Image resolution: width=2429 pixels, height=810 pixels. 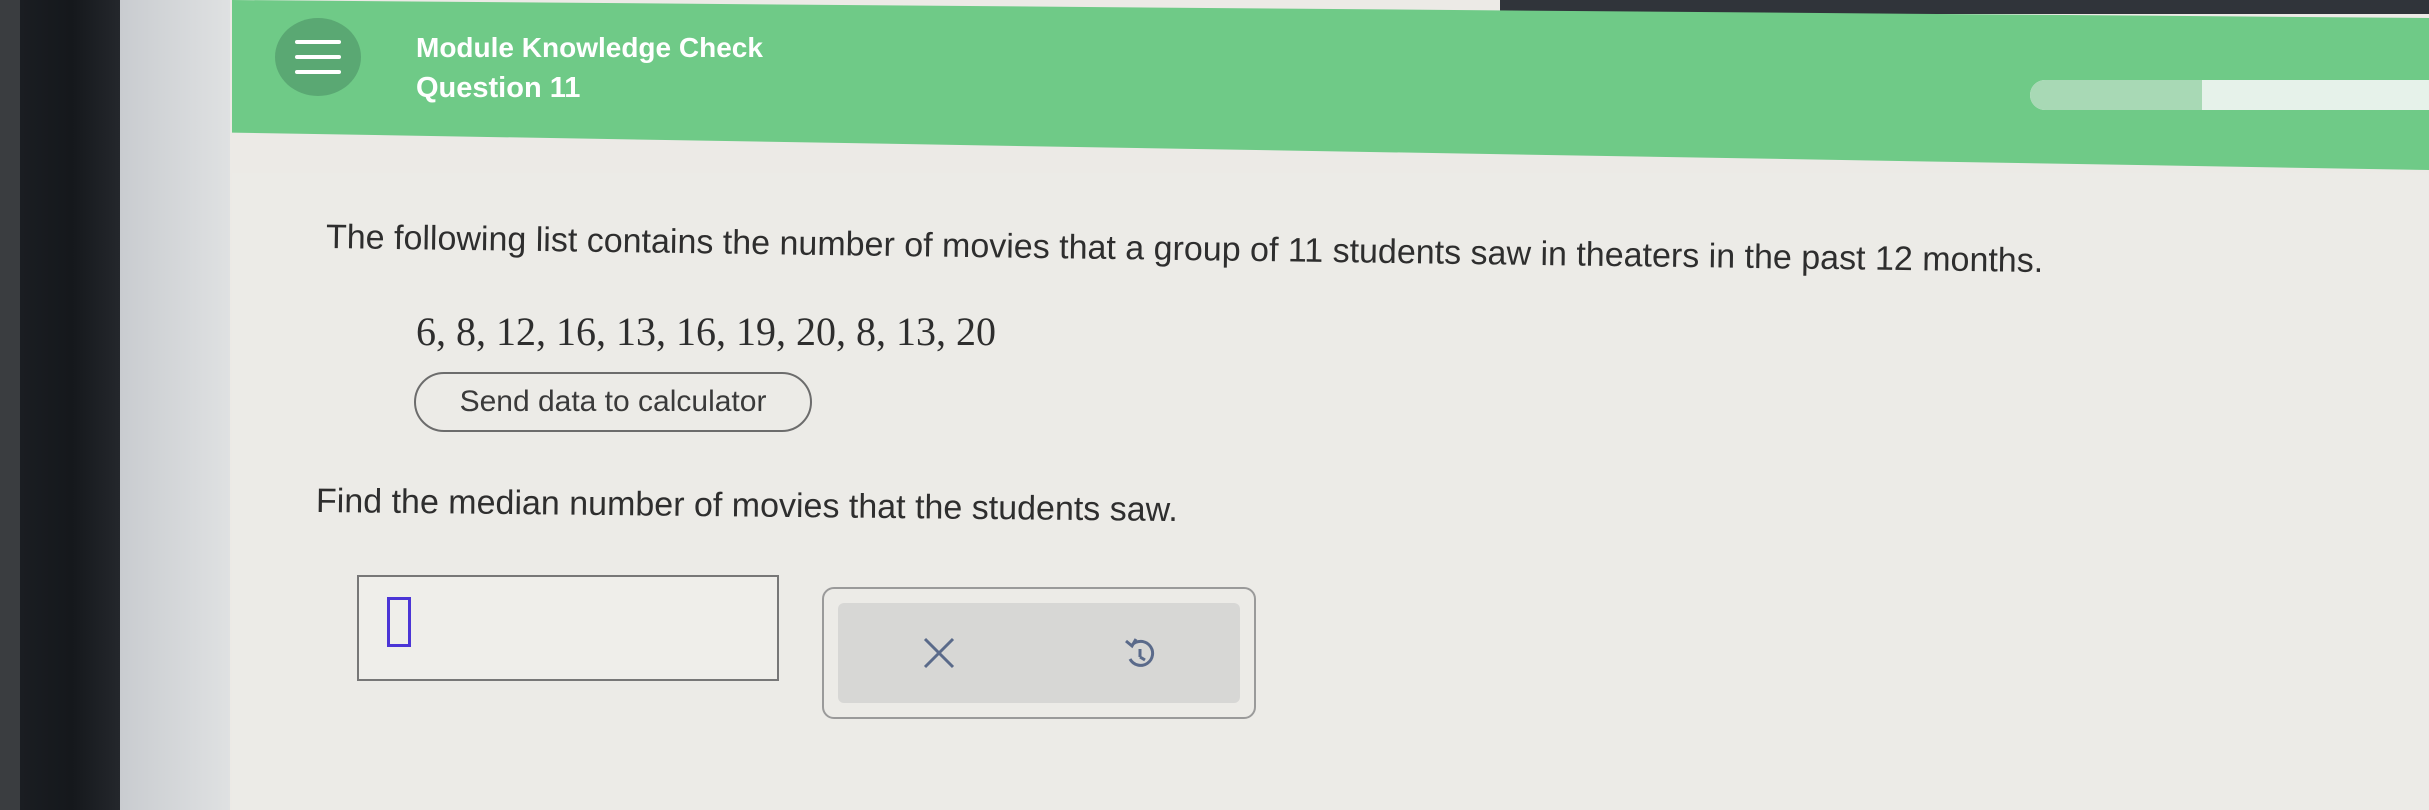 What do you see at coordinates (589, 68) in the screenshot?
I see `header-titles: Module Knowledge Check Question 11` at bounding box center [589, 68].